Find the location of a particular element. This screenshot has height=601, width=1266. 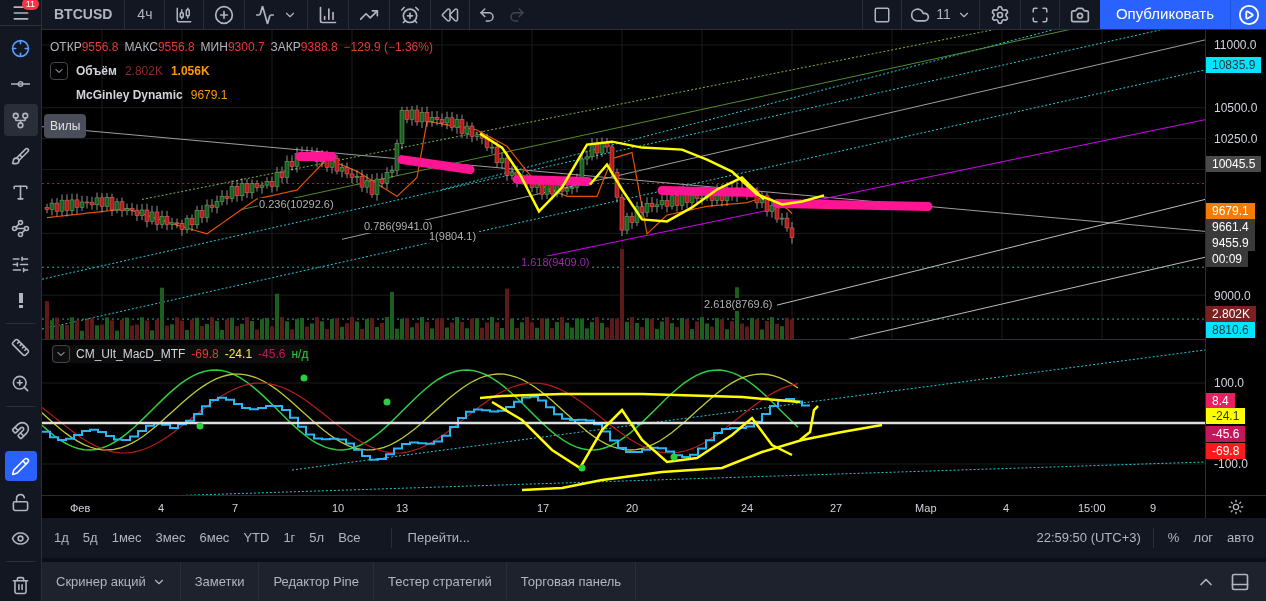

scale-button: авто is located at coordinates (1240, 538).